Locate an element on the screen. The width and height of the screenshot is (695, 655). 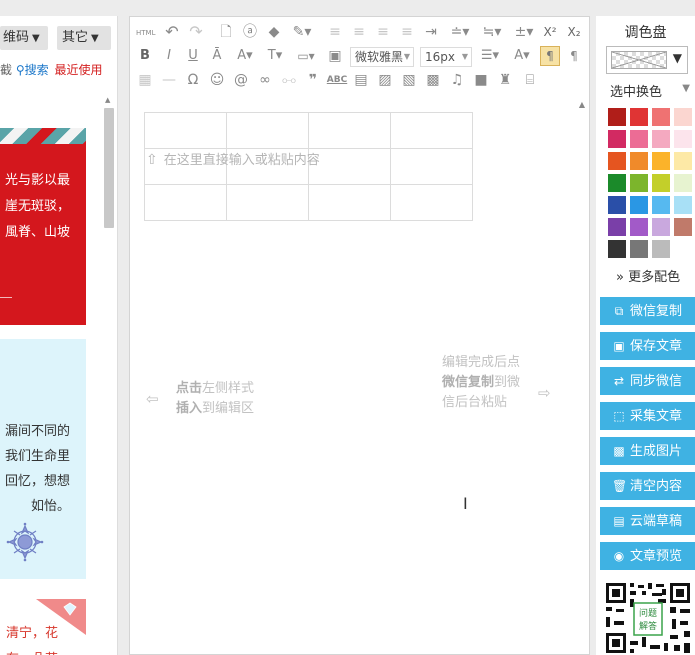
ltr-direction-button: ¶ is located at coordinates (550, 56).